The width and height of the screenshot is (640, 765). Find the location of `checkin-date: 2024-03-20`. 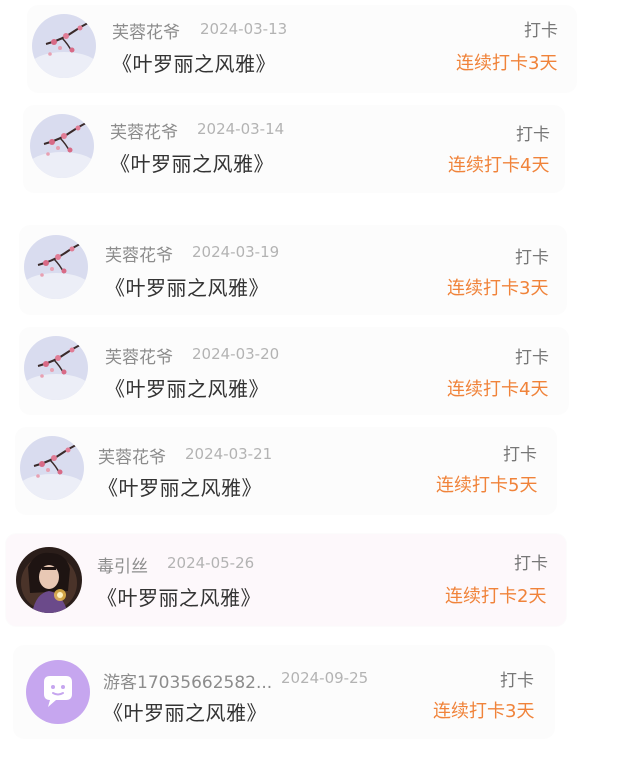

checkin-date: 2024-03-20 is located at coordinates (236, 354).